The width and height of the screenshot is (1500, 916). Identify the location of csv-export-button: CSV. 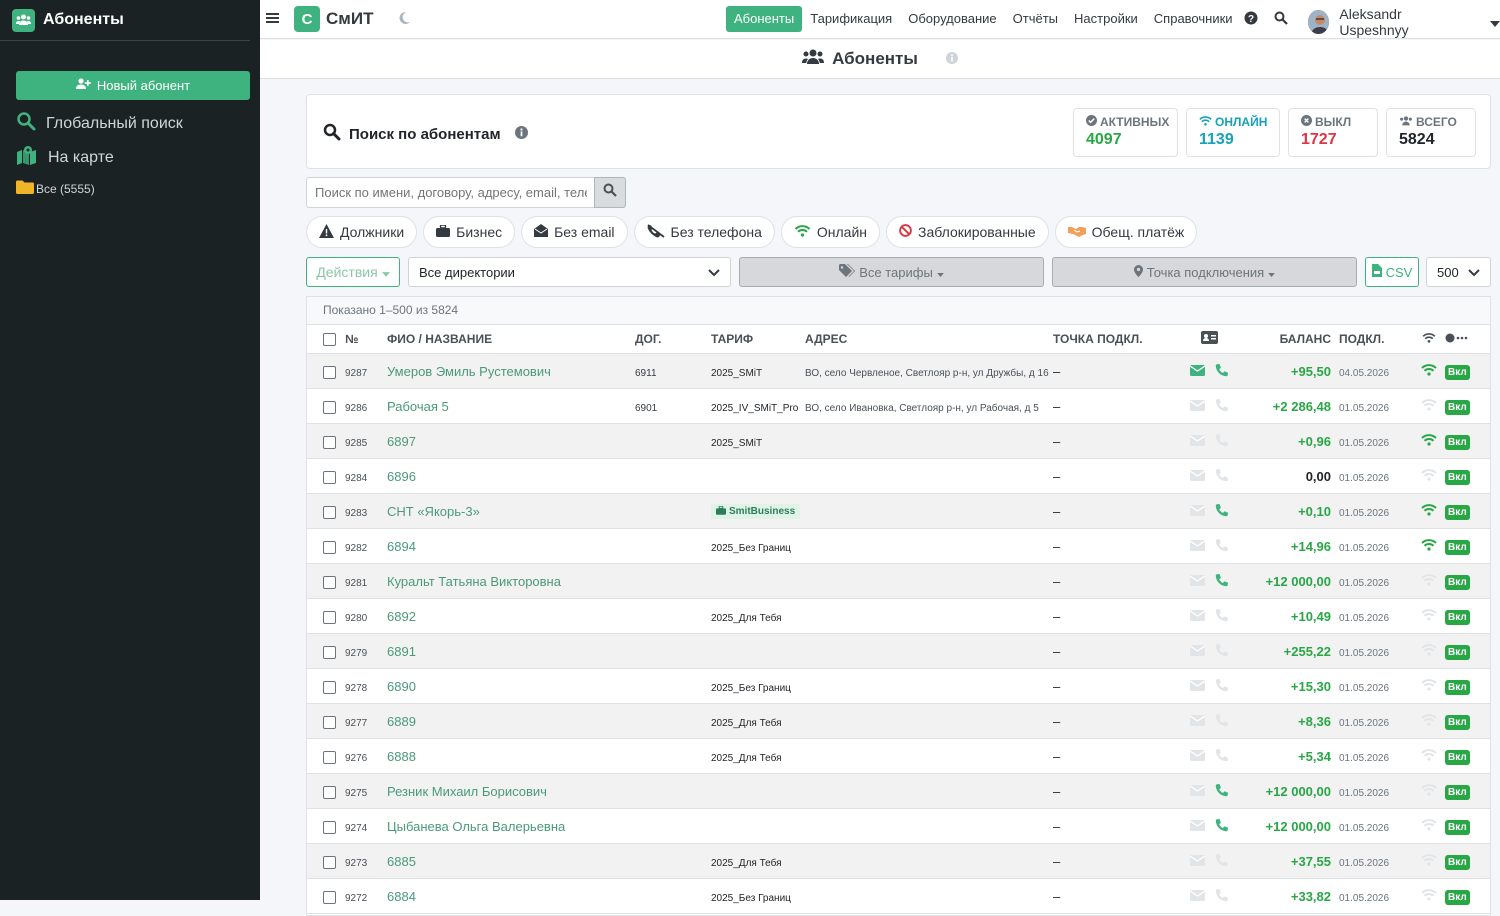
(1392, 272).